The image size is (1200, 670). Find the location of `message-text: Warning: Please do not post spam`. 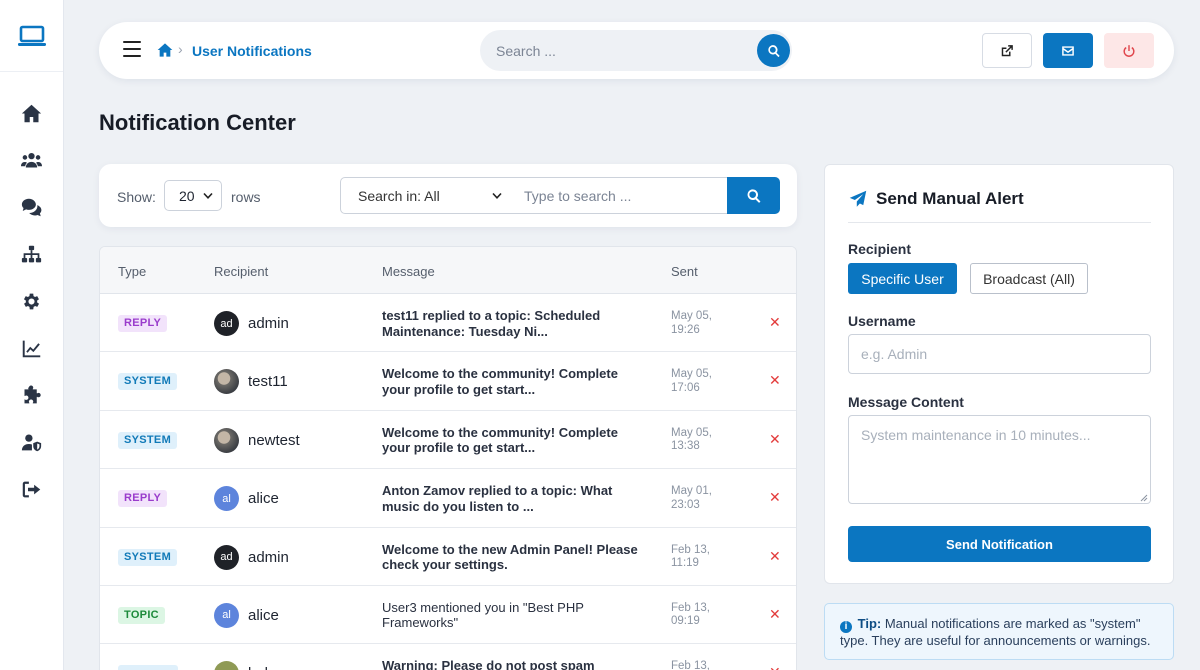

message-text: Warning: Please do not post spam is located at coordinates (513, 664).